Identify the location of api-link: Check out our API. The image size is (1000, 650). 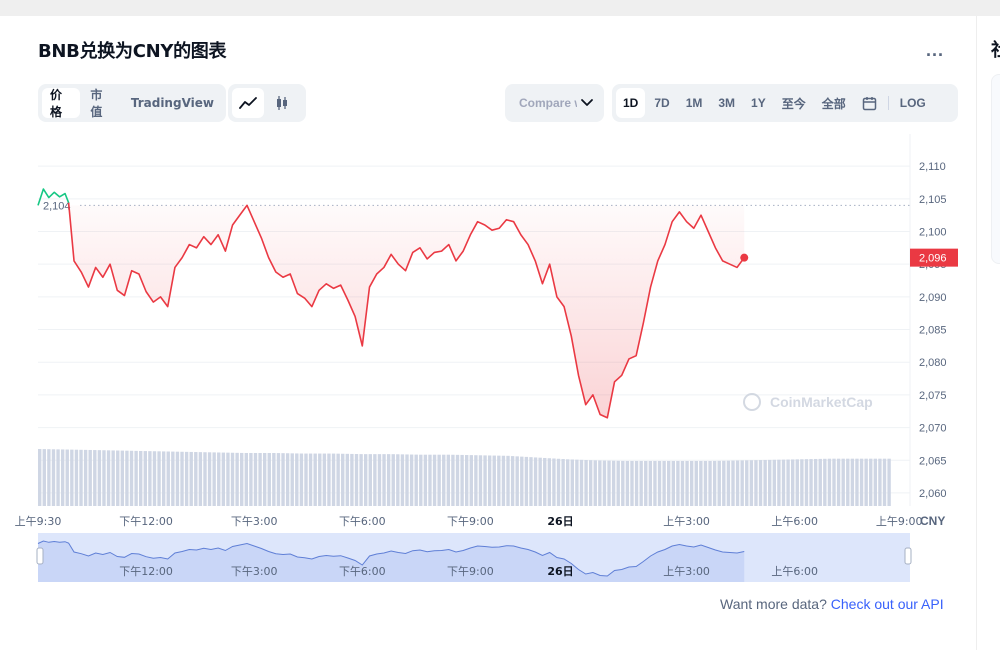
(887, 604).